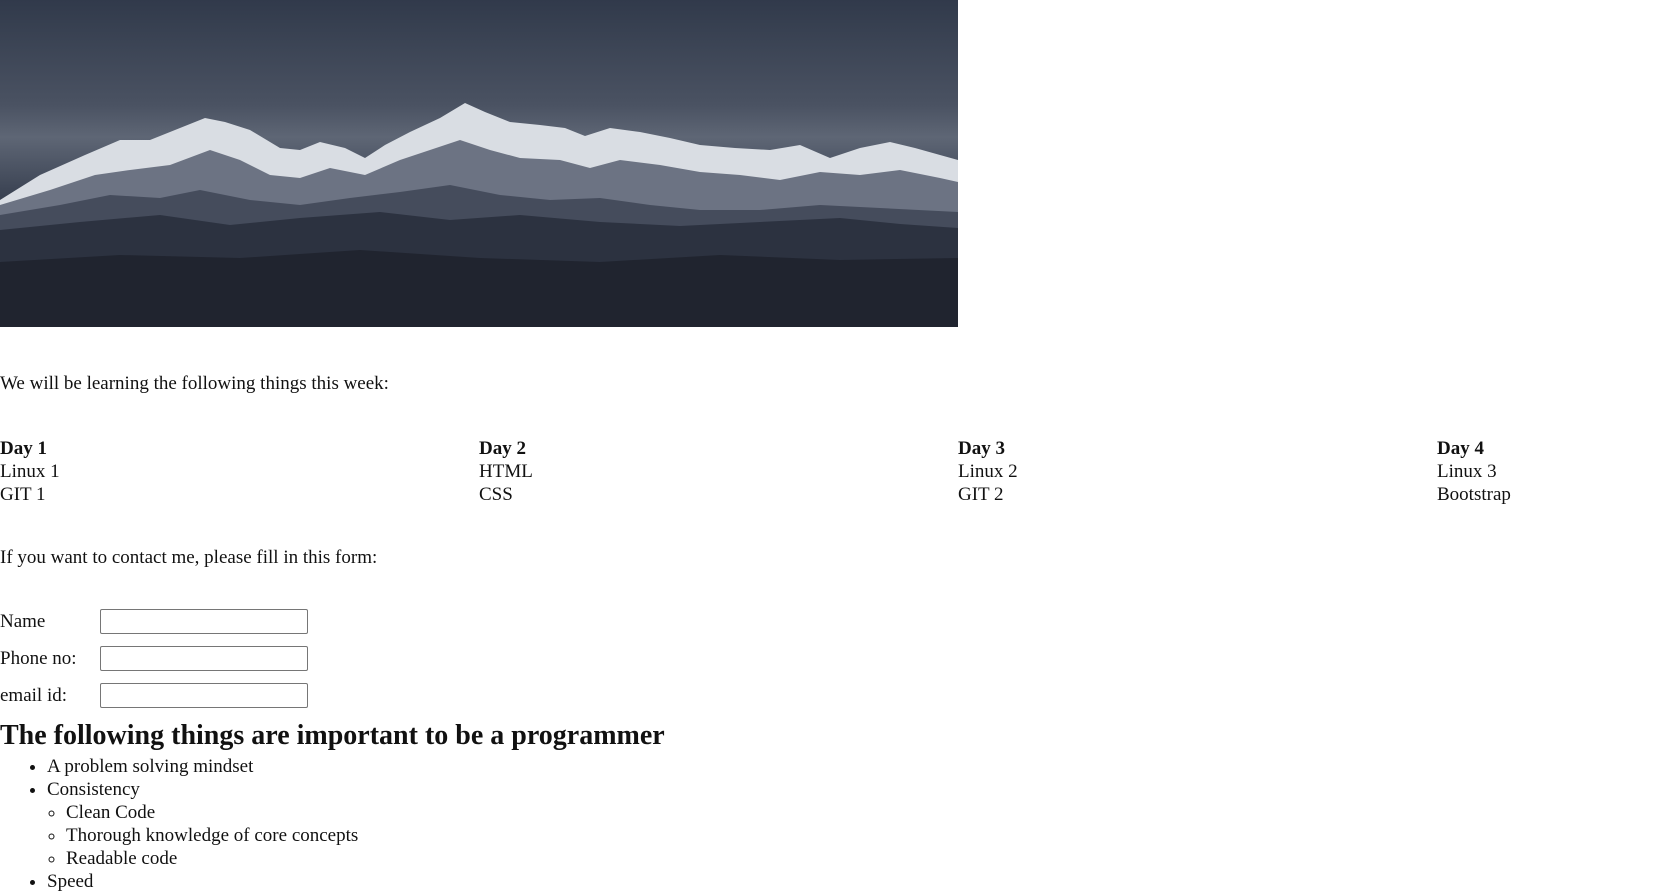  What do you see at coordinates (204, 621) in the screenshot?
I see `name-input` at bounding box center [204, 621].